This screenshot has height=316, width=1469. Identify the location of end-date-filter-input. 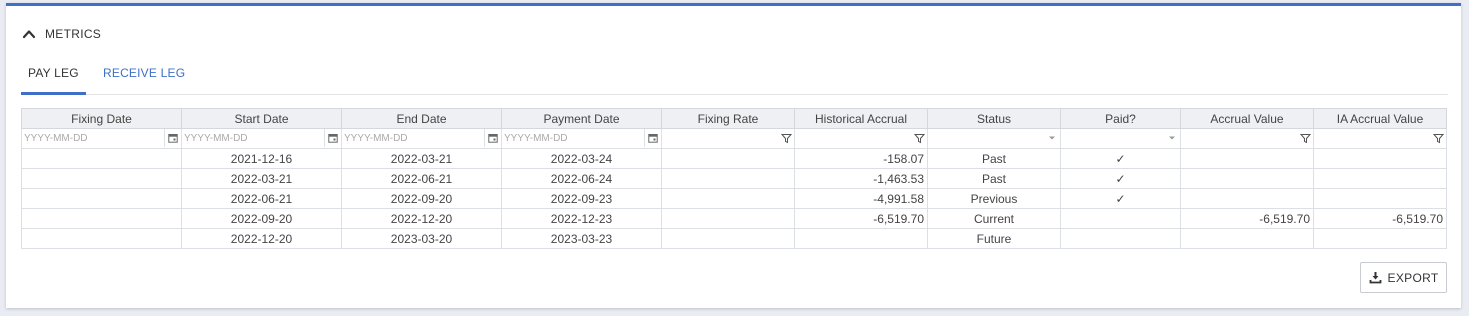
(413, 138).